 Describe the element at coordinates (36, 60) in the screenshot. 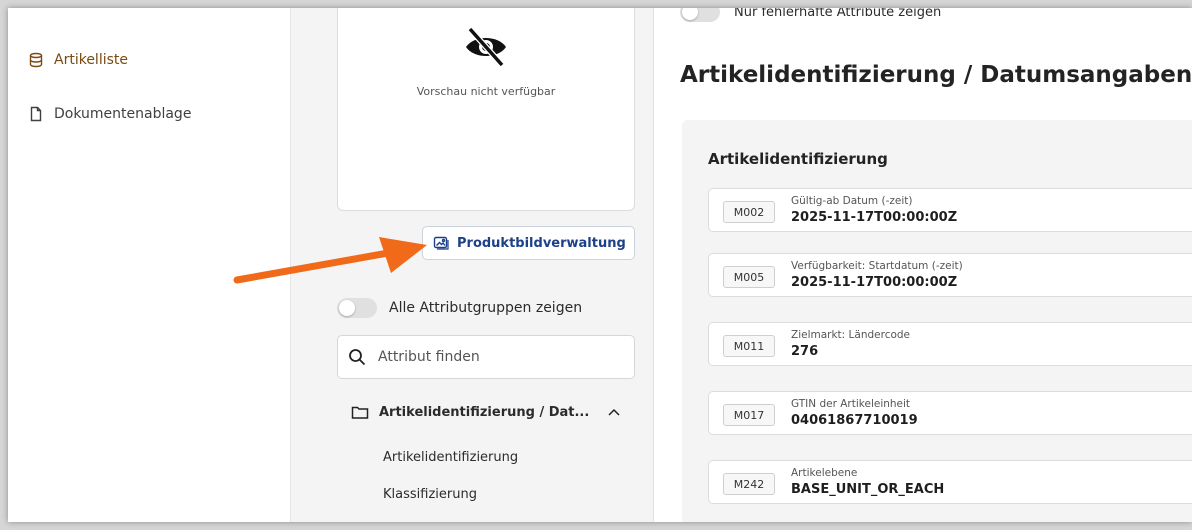

I see `database-icon` at that location.